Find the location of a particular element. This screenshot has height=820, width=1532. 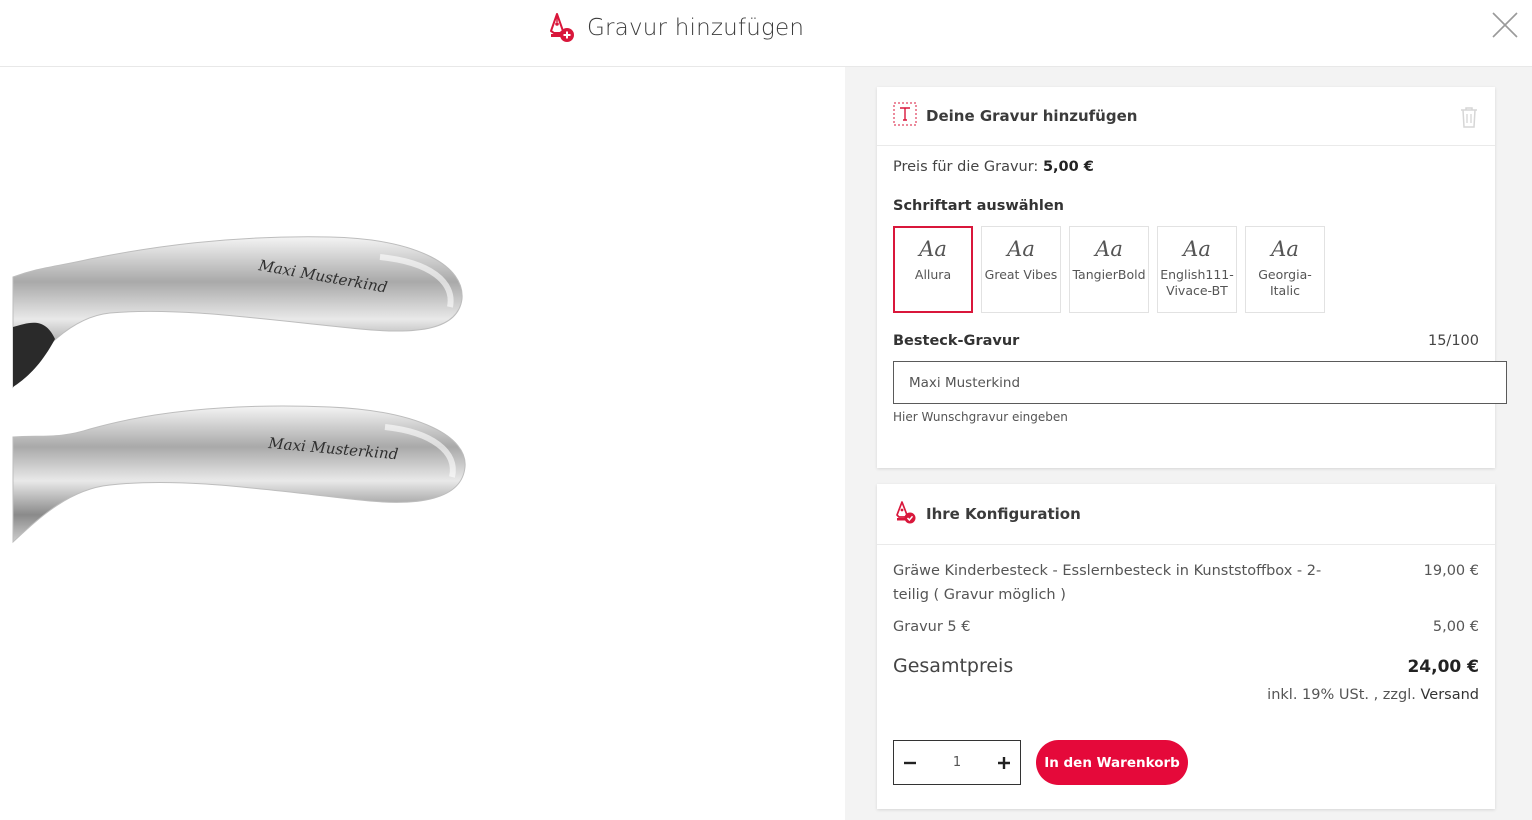

modal-header: Gravur hinzufügen is located at coordinates (766, 33).